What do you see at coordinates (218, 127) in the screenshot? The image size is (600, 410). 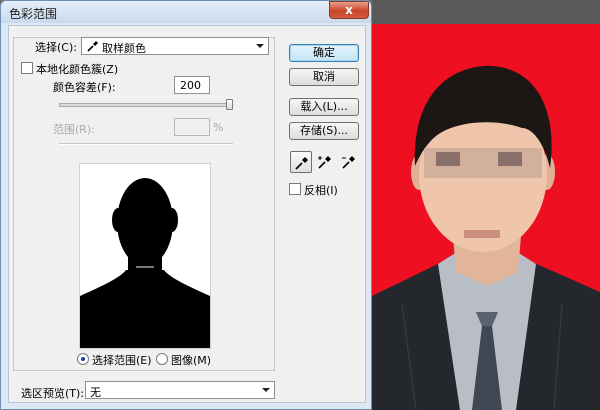 I see `range-unit: %` at bounding box center [218, 127].